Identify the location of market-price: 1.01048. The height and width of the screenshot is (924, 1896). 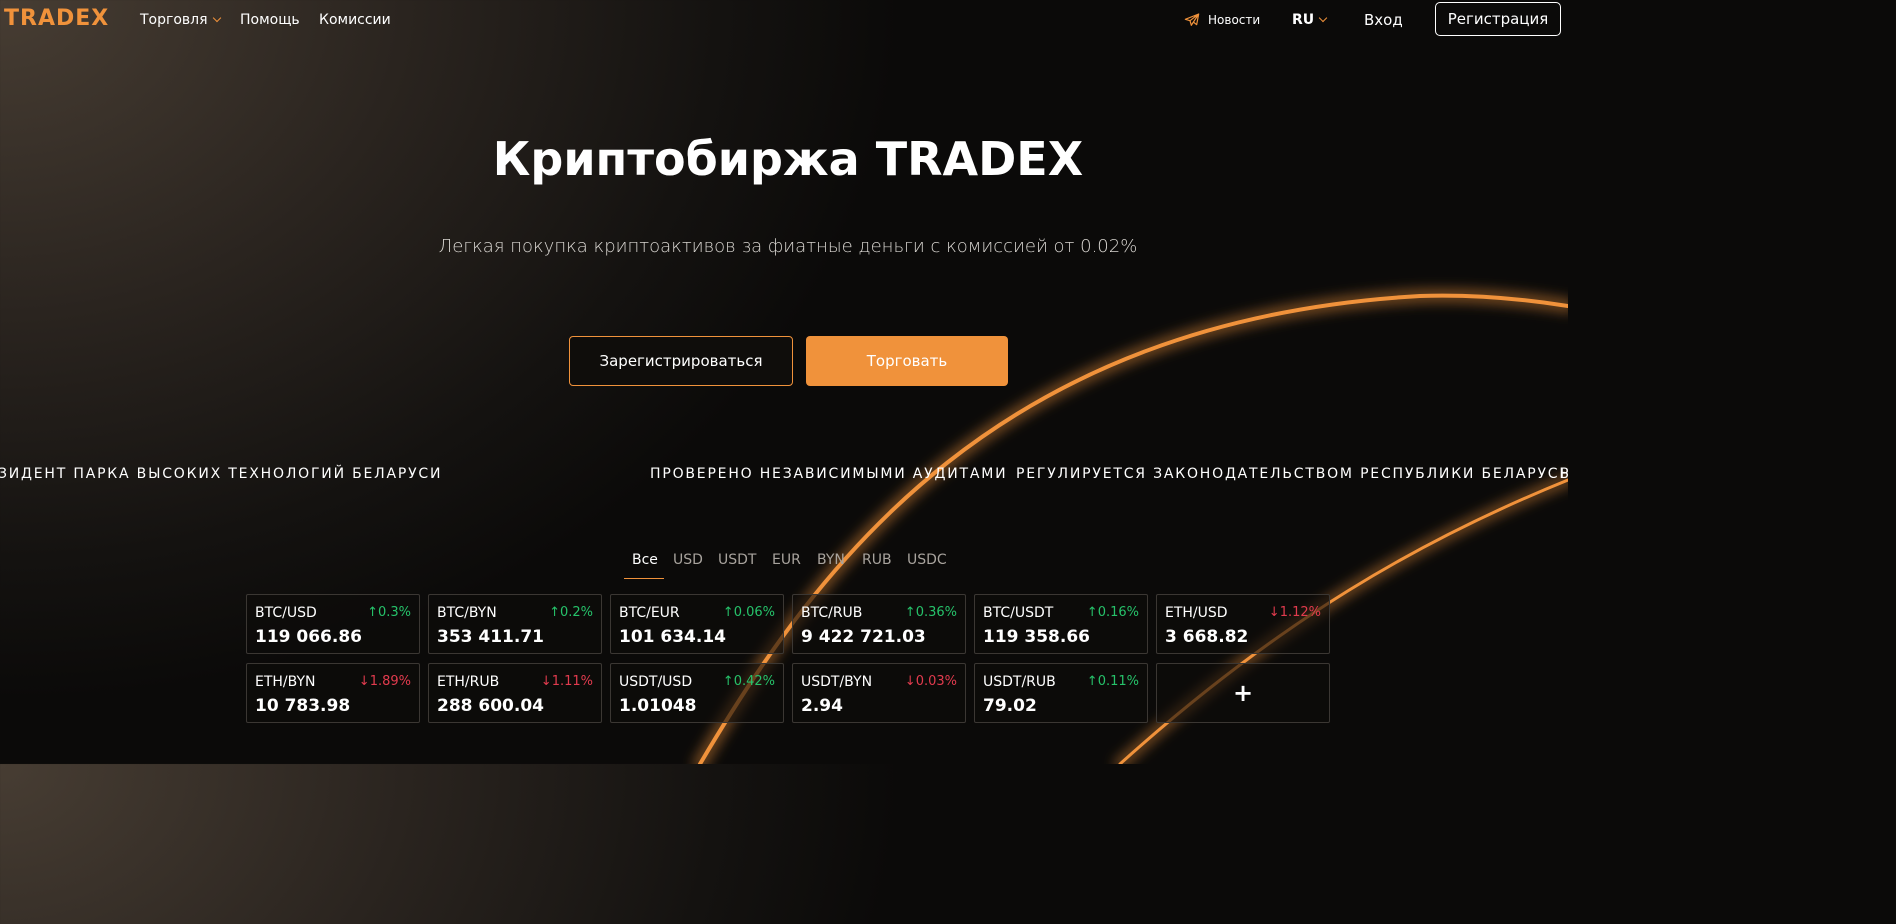
(658, 706).